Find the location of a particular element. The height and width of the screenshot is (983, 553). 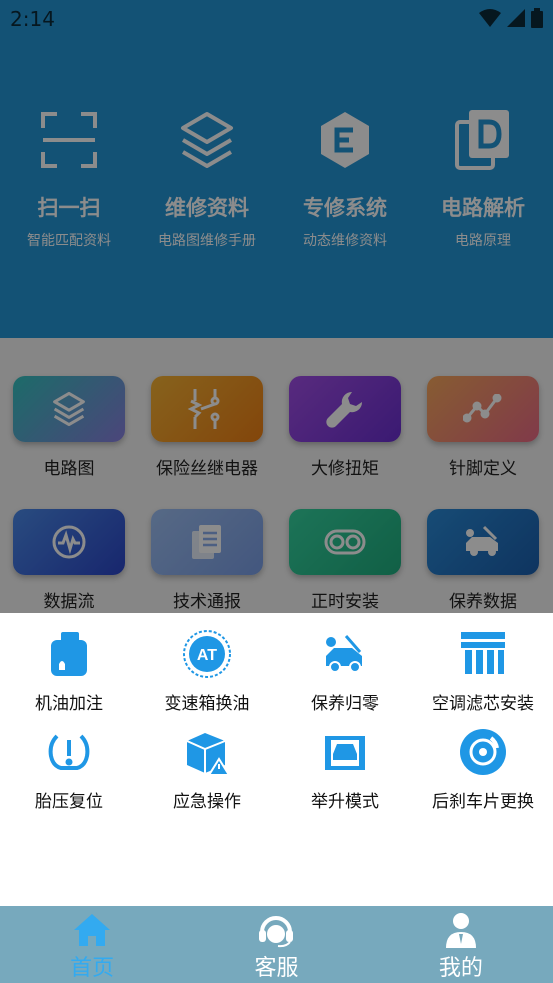

sheet-item-label: 举升模式 is located at coordinates (345, 802).